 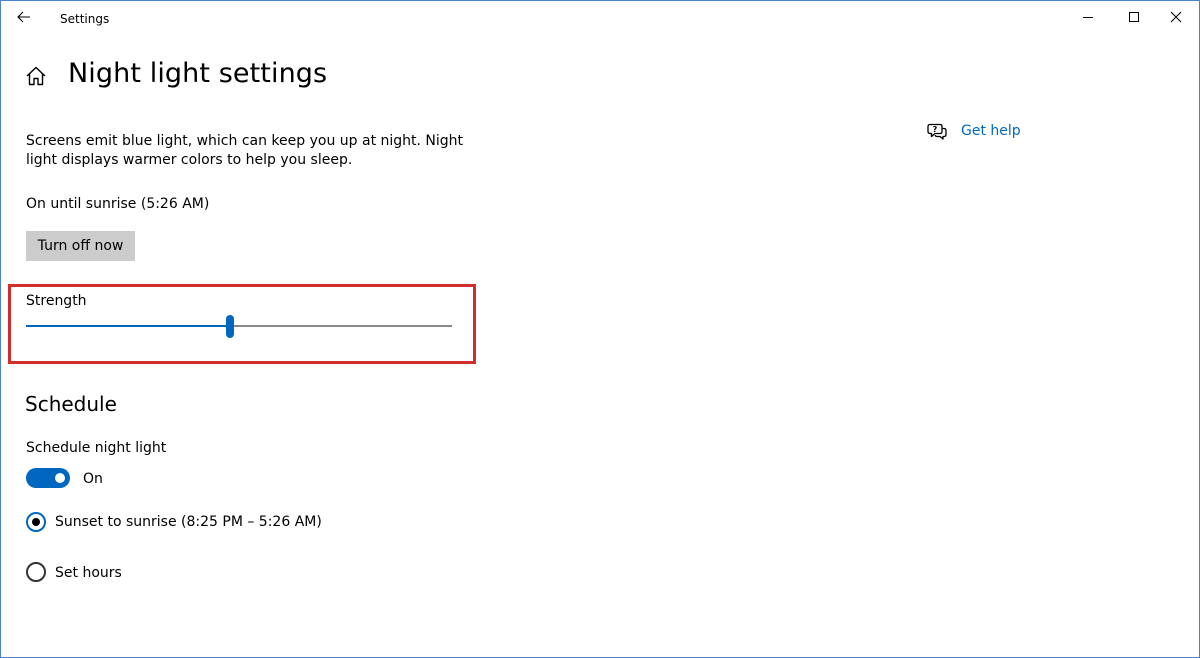 I want to click on radio-set-hours, so click(x=36, y=572).